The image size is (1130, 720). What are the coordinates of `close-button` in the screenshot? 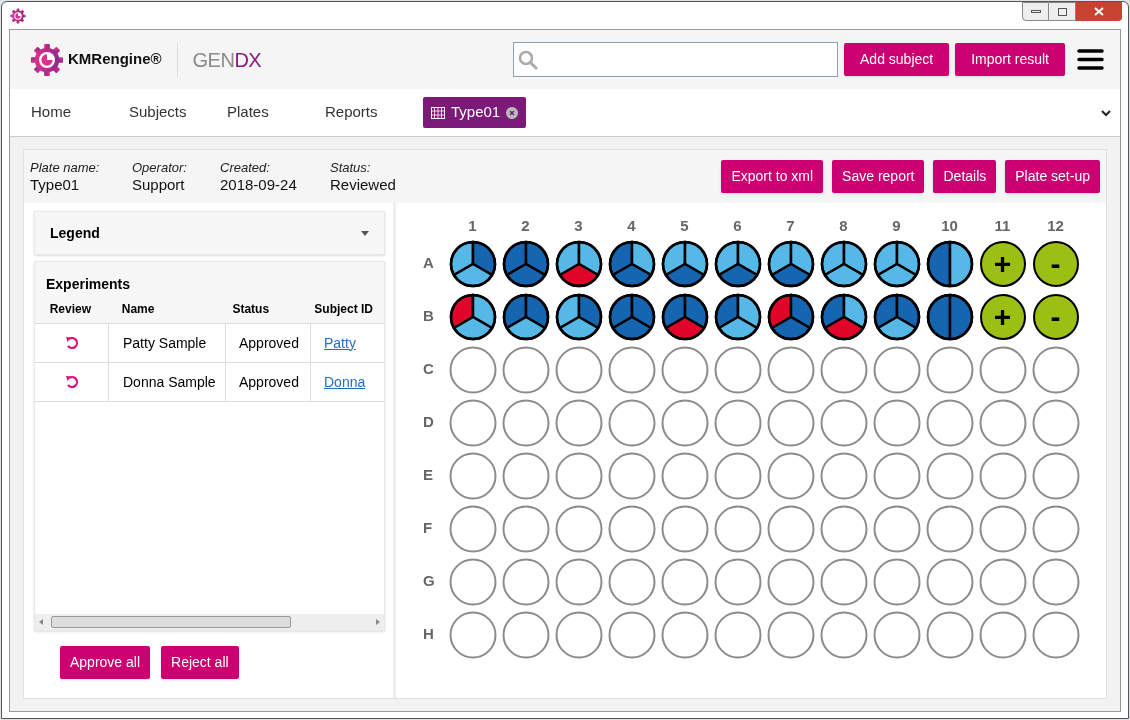 It's located at (1099, 11).